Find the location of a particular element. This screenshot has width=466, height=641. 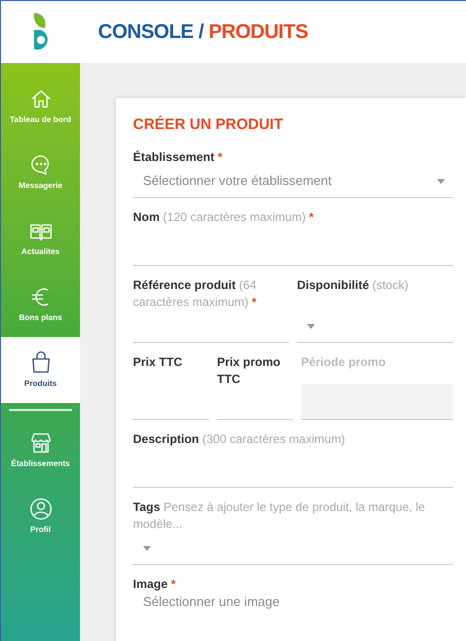

user-icon is located at coordinates (40, 508).